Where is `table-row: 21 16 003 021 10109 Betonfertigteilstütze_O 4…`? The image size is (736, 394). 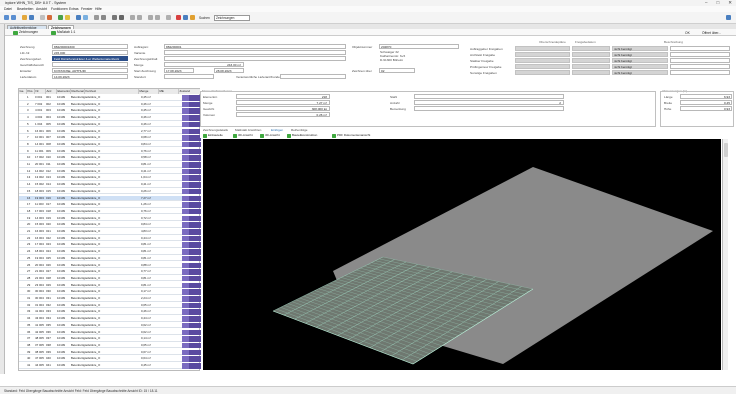
table-row: 21 16 003 021 10109 Betonfertigteilstütze_O 4… is located at coordinates (110, 232).